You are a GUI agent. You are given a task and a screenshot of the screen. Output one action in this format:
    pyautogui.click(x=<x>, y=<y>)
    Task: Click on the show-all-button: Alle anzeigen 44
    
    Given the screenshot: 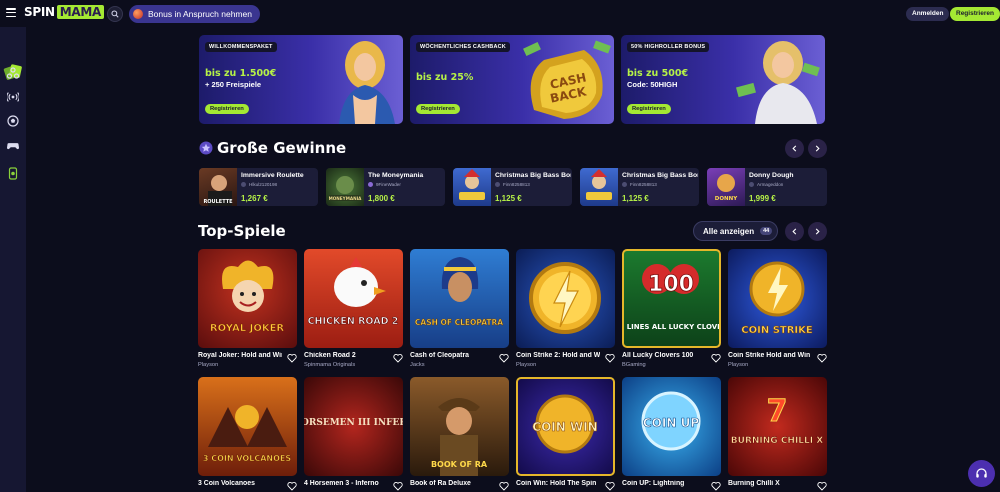 What is the action you would take?
    pyautogui.click(x=735, y=231)
    